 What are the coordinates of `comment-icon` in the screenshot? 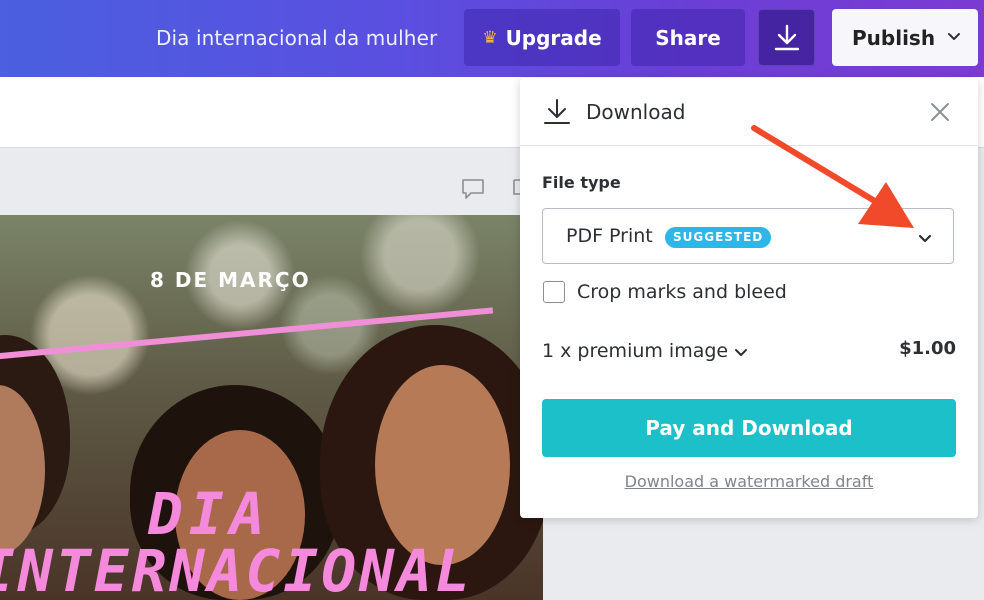 It's located at (473, 189).